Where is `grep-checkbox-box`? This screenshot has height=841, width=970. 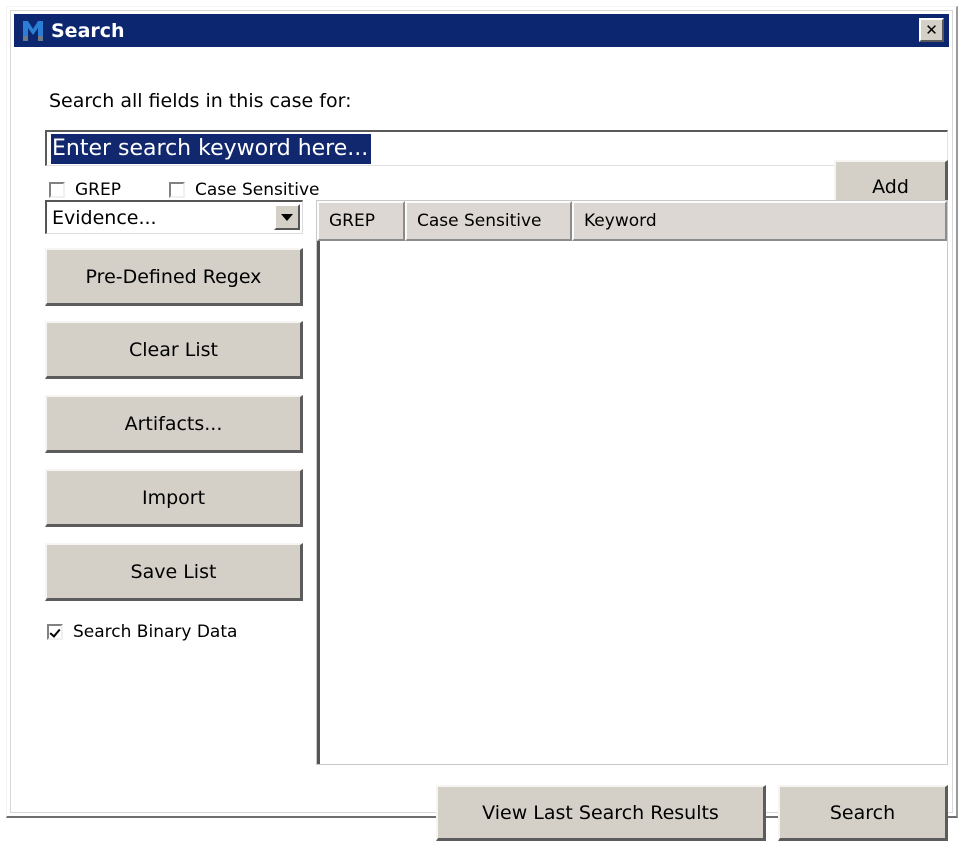 grep-checkbox-box is located at coordinates (57, 190).